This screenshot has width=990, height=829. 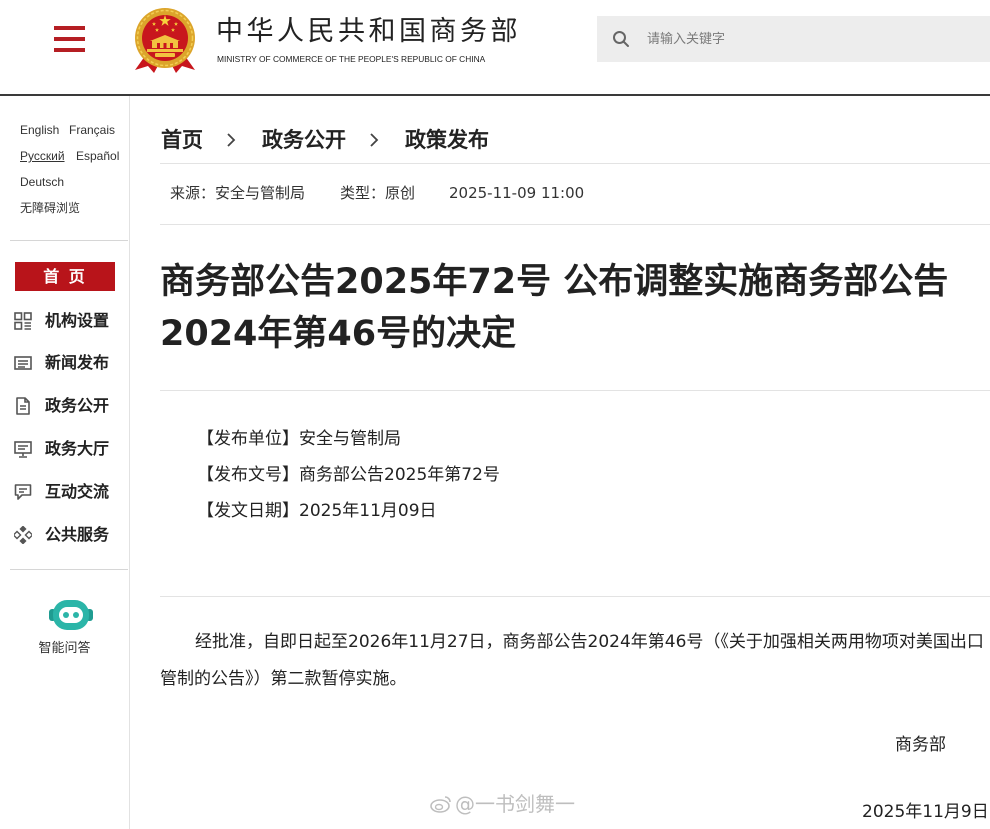 What do you see at coordinates (920, 745) in the screenshot?
I see `article-signature: 商务部` at bounding box center [920, 745].